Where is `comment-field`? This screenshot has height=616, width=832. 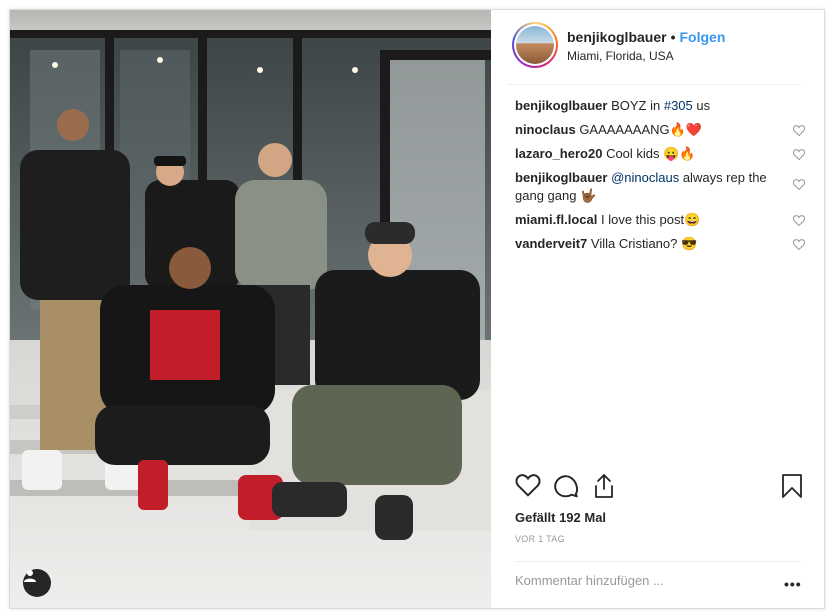
comment-field is located at coordinates (640, 580).